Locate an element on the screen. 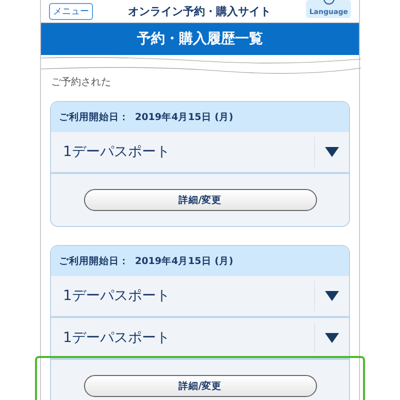  menu-button: メニュー is located at coordinates (71, 11).